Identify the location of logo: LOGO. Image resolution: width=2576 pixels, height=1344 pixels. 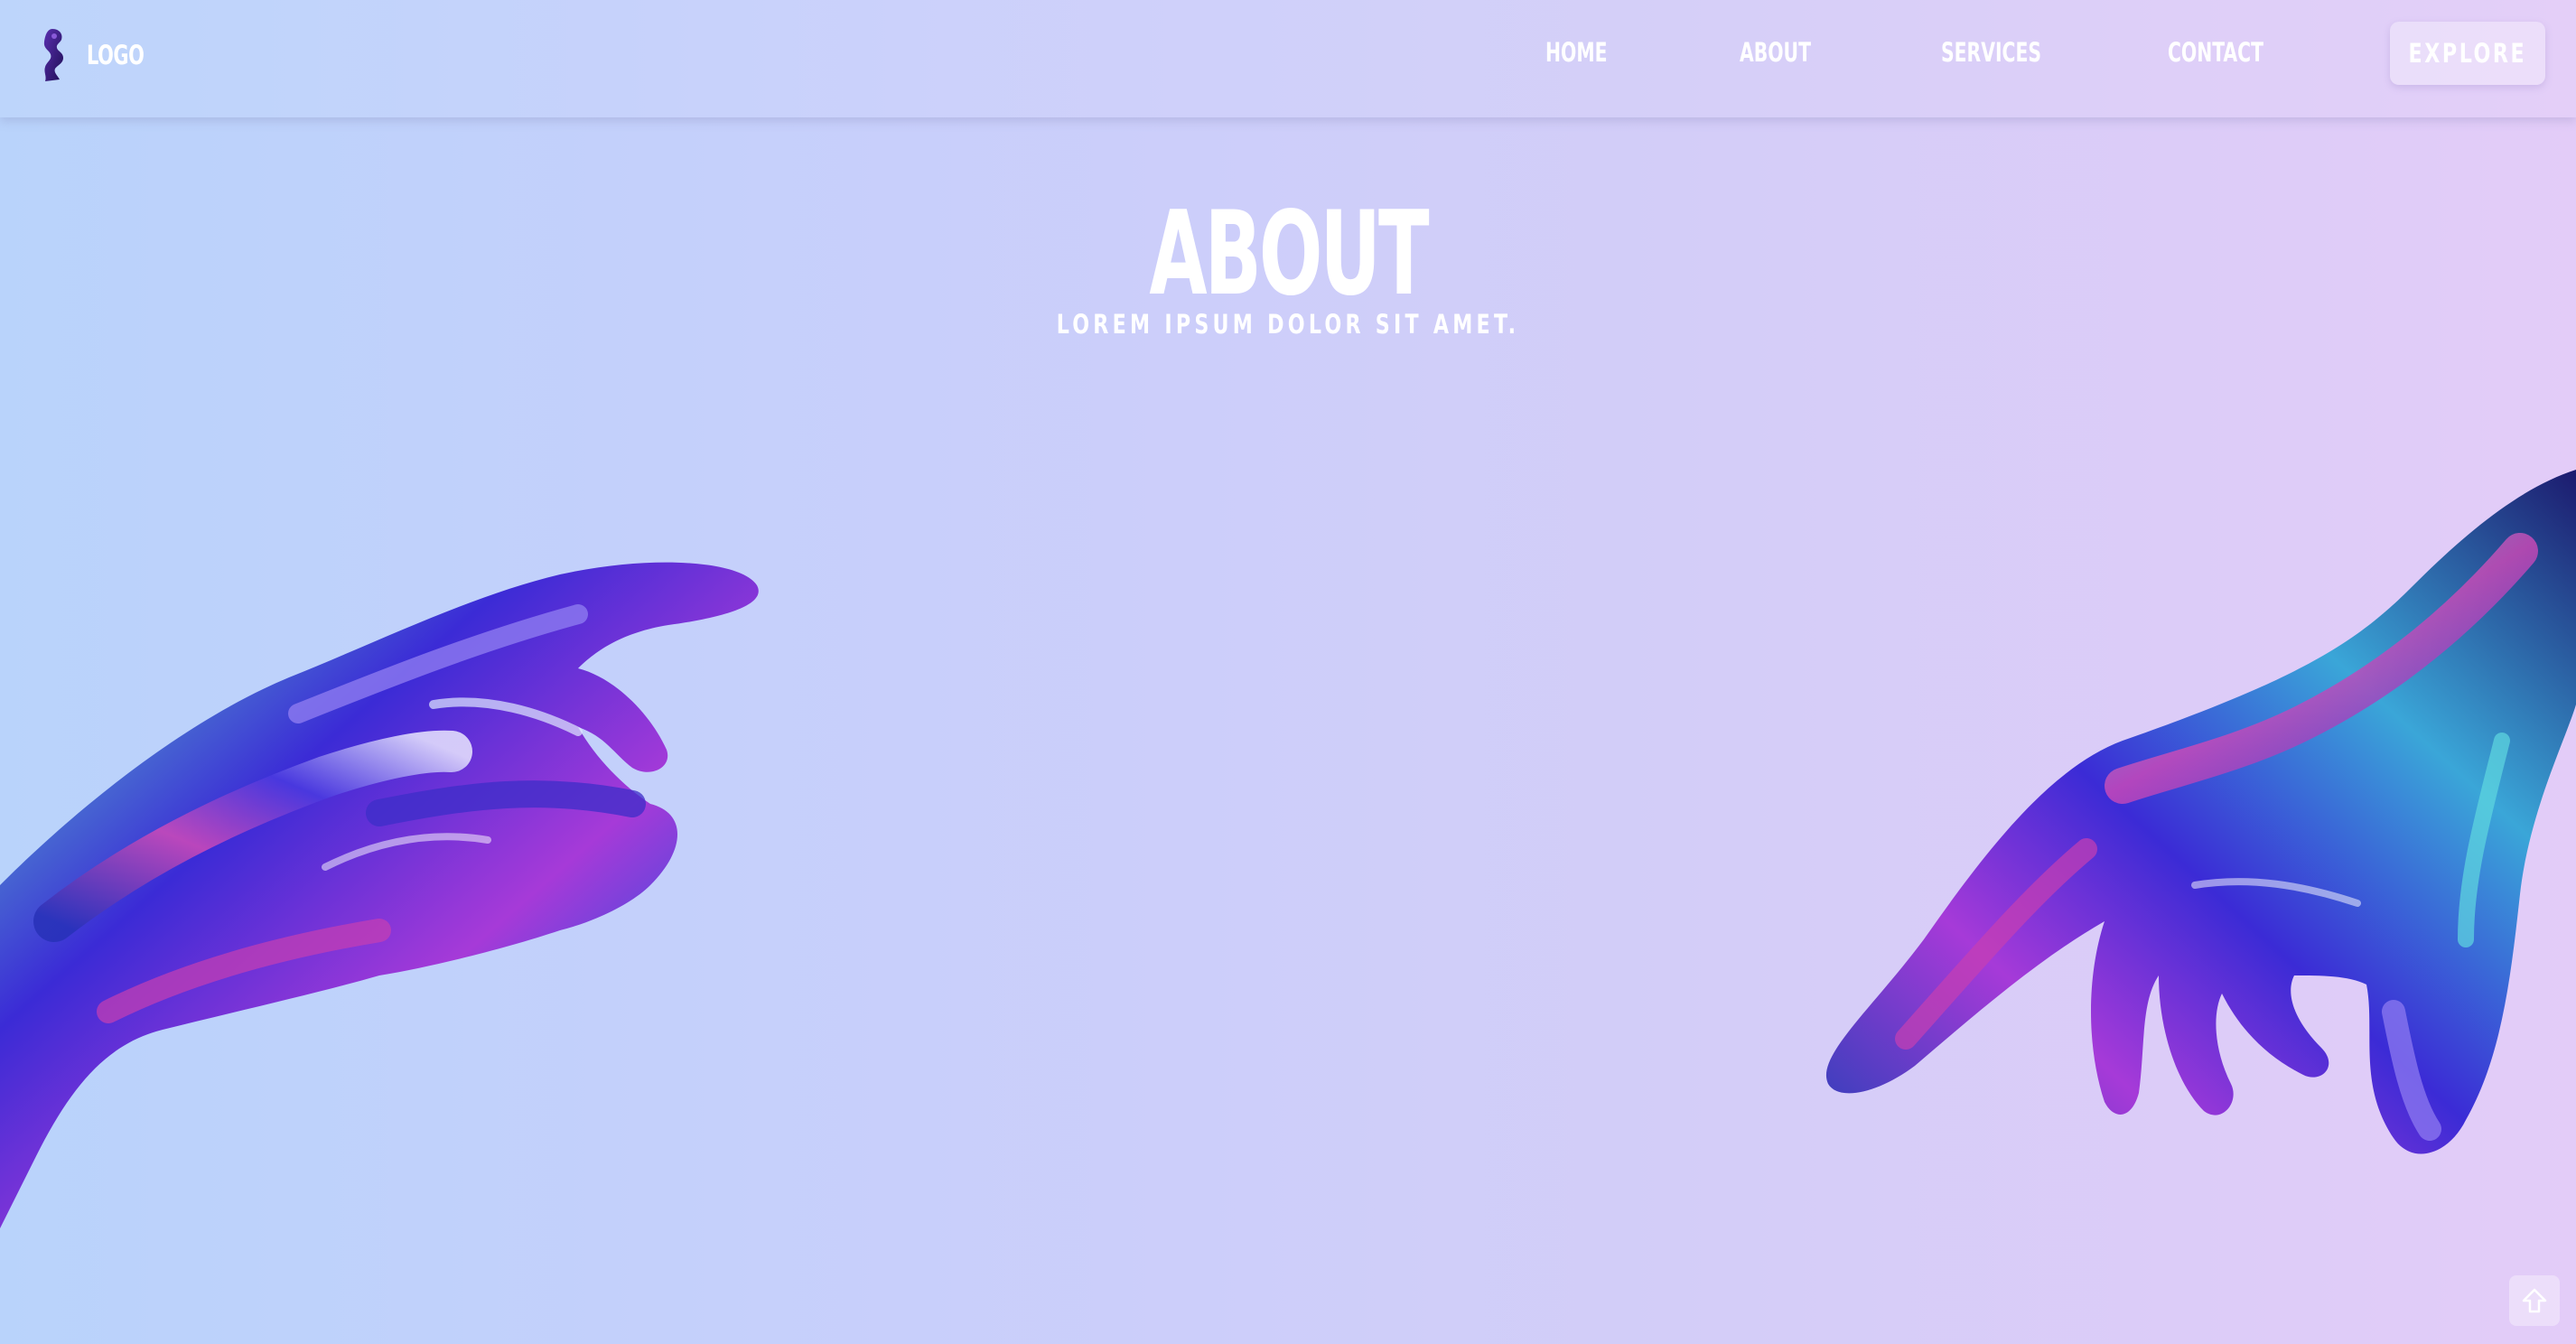
(95, 55).